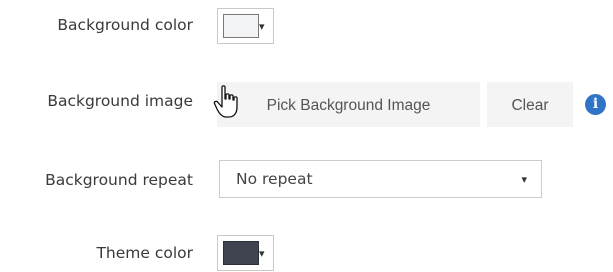 The height and width of the screenshot is (272, 613). I want to click on background-color-dropdown: ▾, so click(245, 26).